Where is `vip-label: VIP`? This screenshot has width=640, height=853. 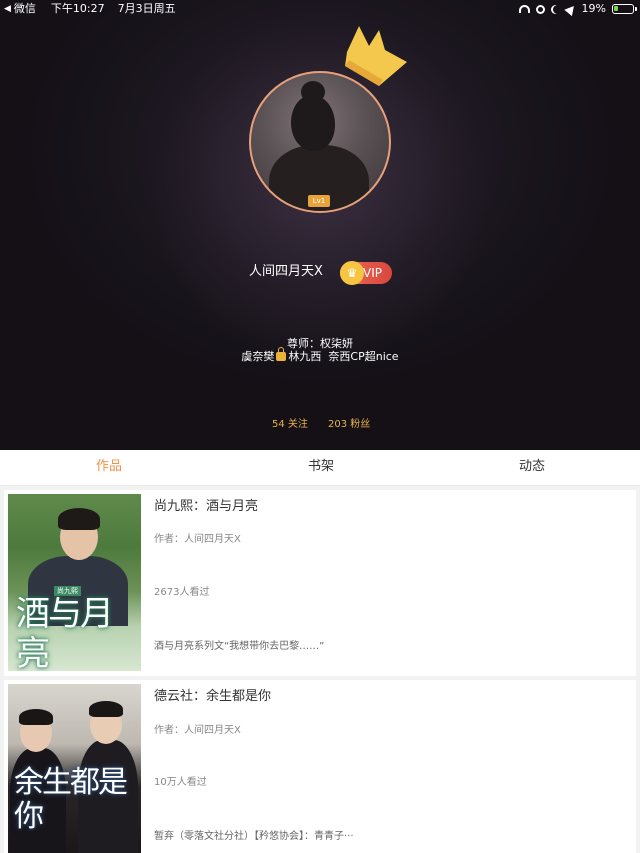
vip-label: VIP is located at coordinates (372, 273).